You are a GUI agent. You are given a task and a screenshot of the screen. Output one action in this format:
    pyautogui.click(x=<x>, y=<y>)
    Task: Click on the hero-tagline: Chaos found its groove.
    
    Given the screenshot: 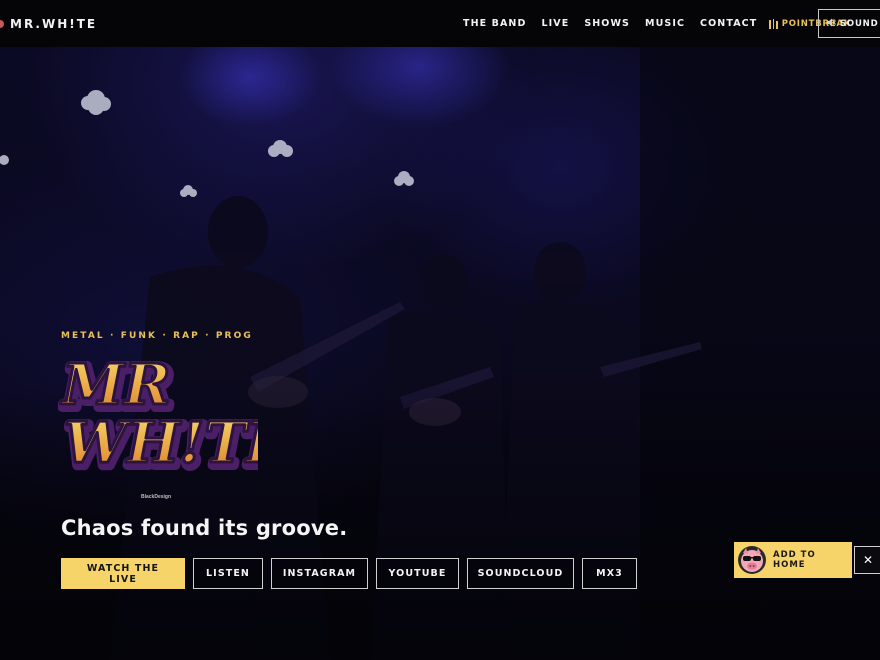 What is the action you would take?
    pyautogui.click(x=204, y=528)
    